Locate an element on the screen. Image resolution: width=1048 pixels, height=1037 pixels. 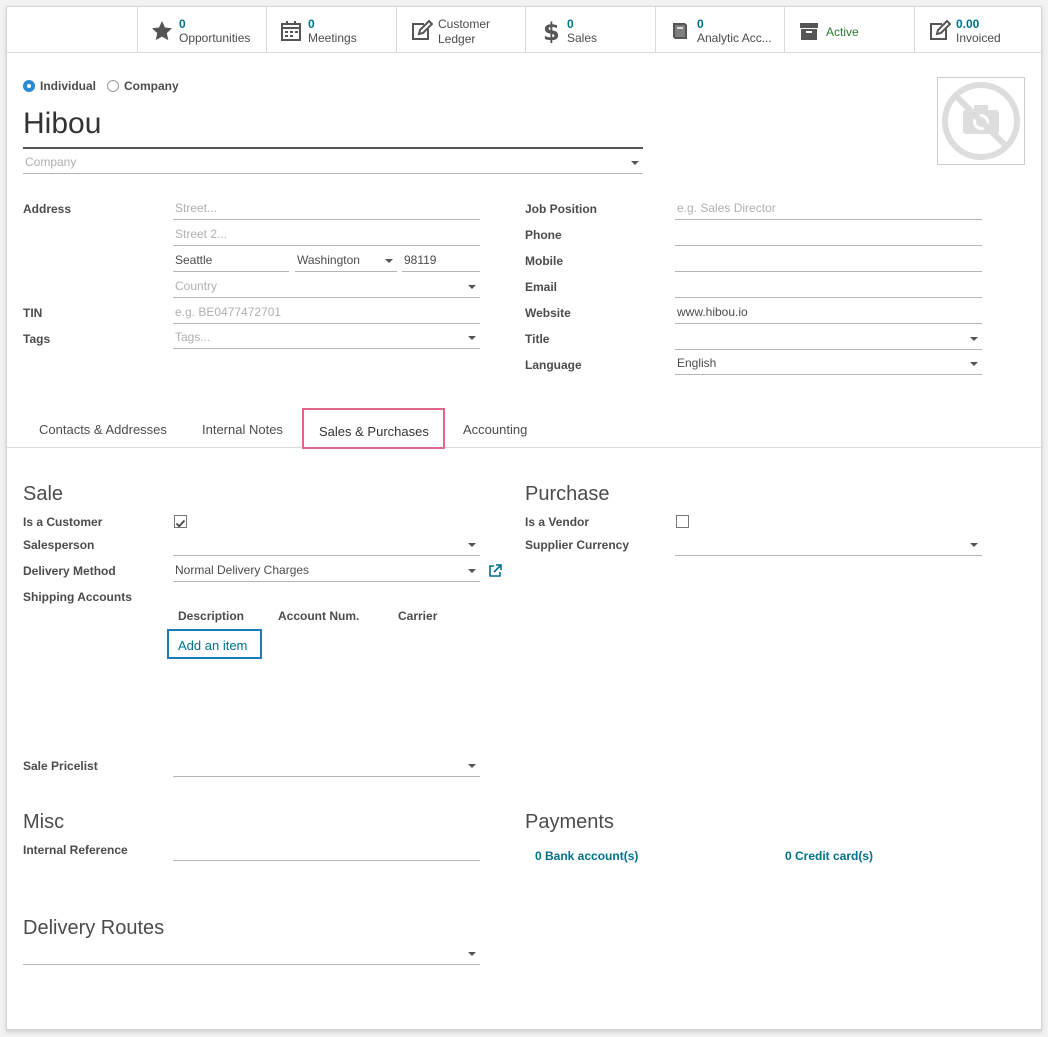
company-radio-label: Company is located at coordinates (151, 86).